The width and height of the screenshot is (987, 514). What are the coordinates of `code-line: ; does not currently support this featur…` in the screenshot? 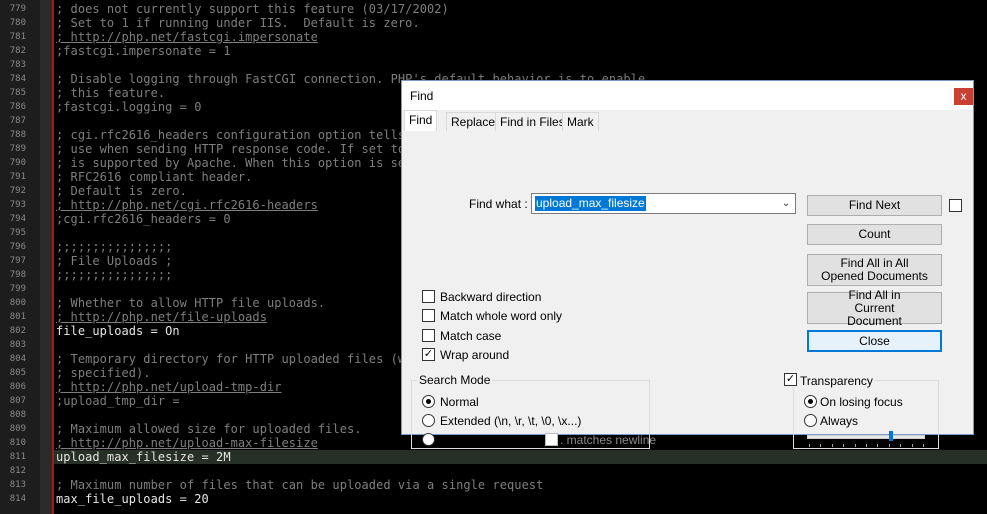 It's located at (252, 9).